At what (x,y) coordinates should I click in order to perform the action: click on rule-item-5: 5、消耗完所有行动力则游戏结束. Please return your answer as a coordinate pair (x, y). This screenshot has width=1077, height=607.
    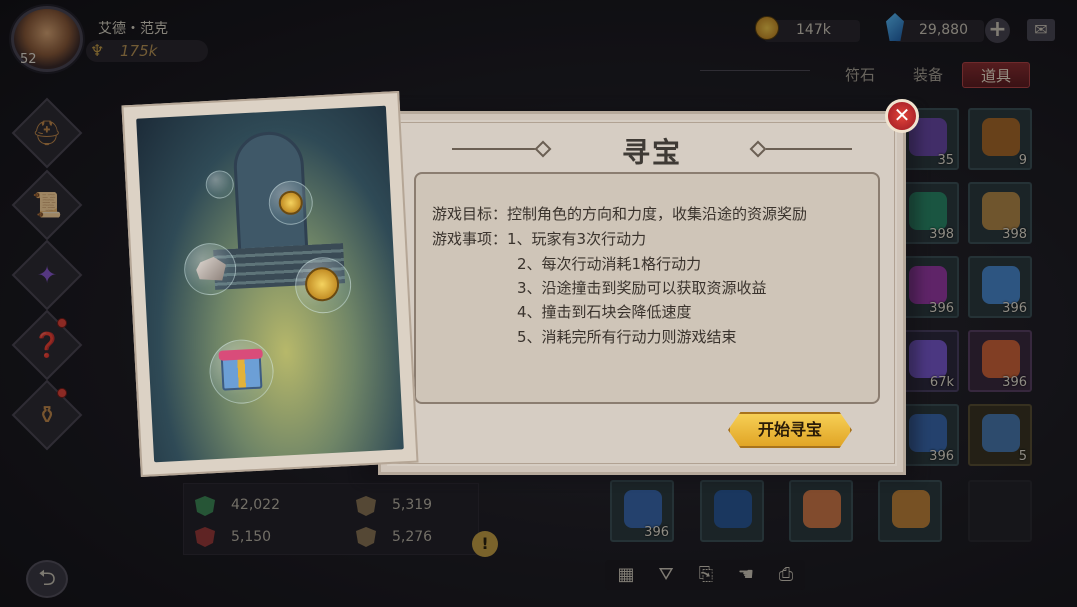
    Looking at the image, I should click on (627, 337).